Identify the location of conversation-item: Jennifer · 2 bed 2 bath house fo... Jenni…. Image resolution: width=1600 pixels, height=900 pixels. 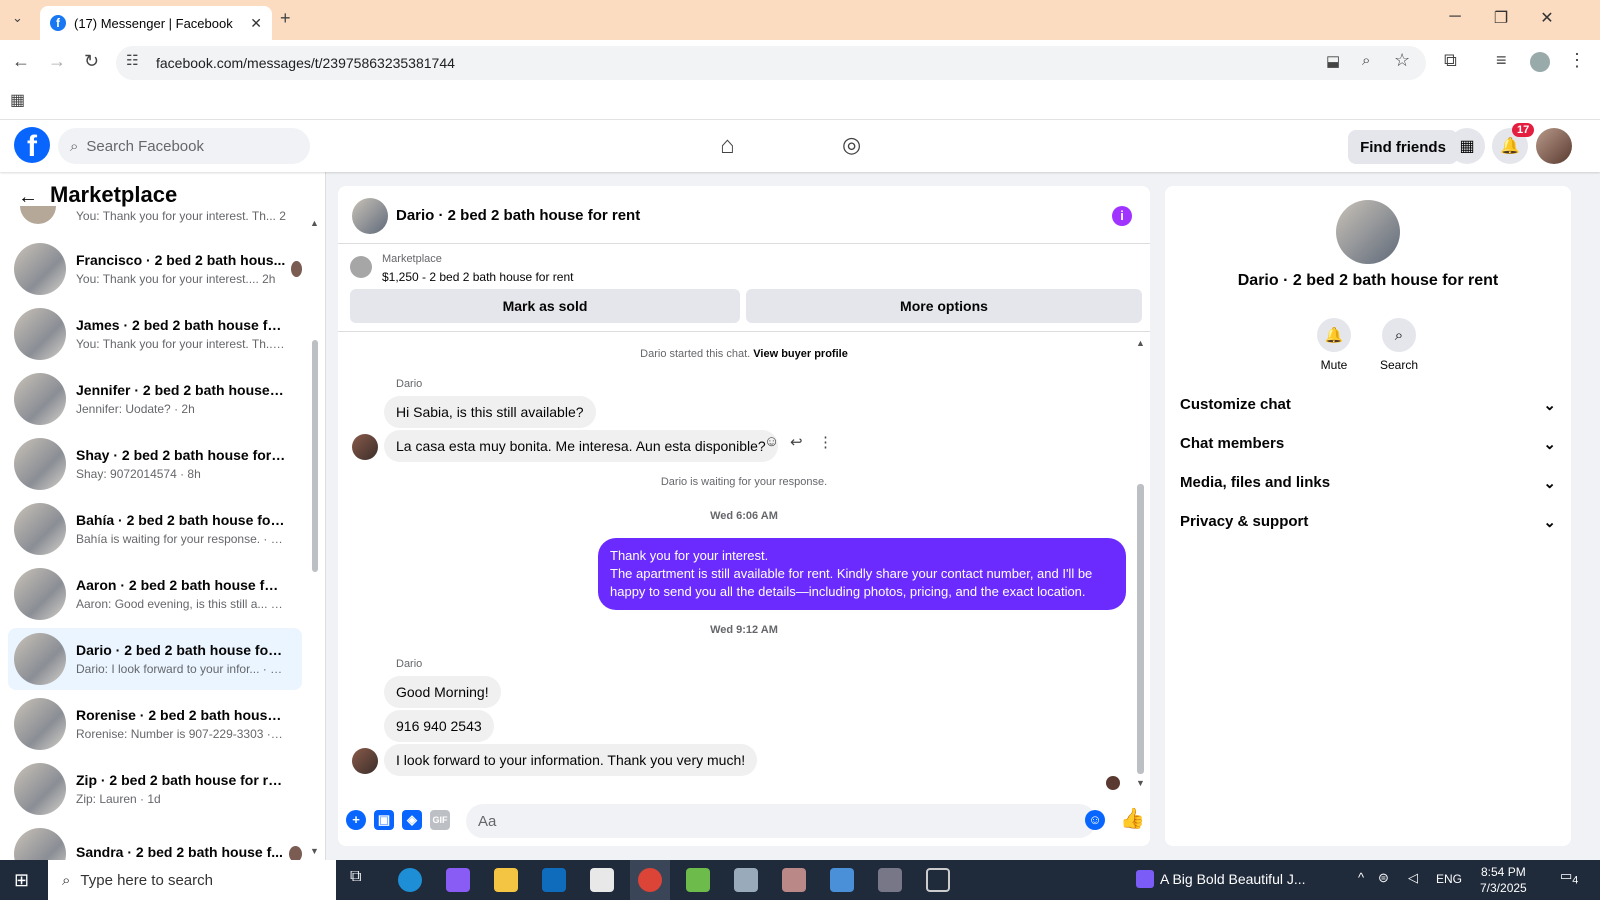
(155, 399).